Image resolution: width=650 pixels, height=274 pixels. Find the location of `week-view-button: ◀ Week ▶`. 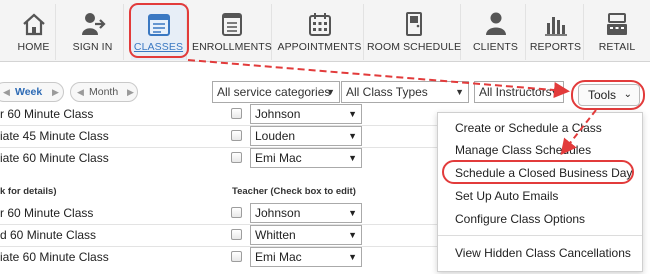

week-view-button: ◀ Week ▶ is located at coordinates (32, 92).